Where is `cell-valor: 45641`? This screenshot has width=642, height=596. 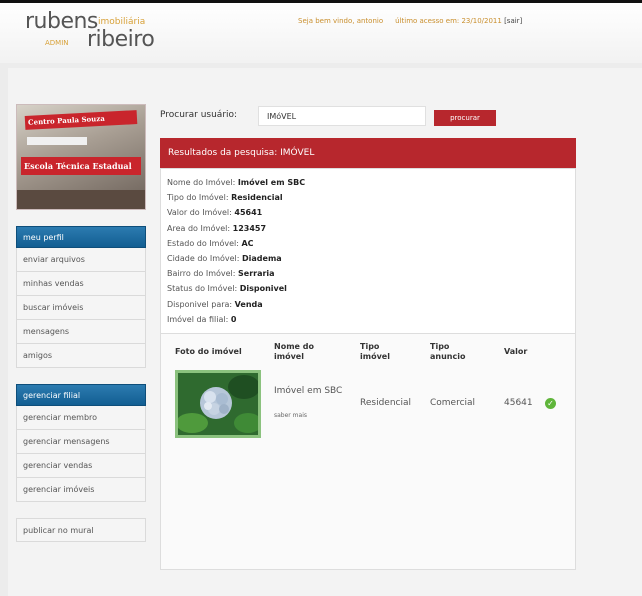
cell-valor: 45641 is located at coordinates (518, 403).